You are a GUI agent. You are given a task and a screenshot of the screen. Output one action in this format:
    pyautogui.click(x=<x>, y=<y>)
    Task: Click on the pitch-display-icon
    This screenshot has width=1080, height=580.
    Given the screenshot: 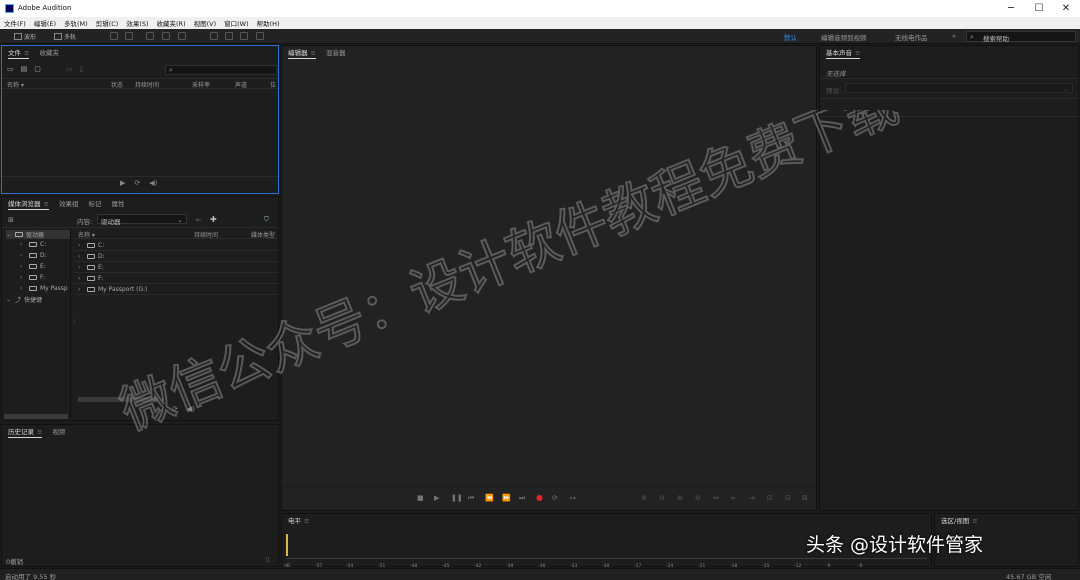 What is the action you would take?
    pyautogui.click(x=129, y=36)
    